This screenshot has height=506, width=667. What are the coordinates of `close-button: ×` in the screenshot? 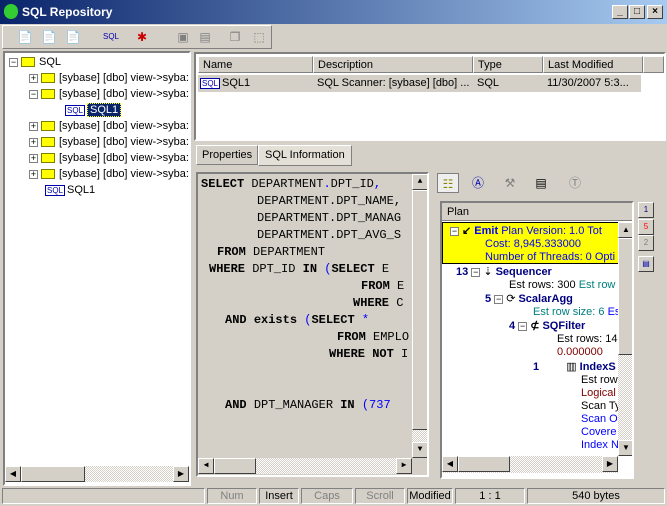 It's located at (655, 12).